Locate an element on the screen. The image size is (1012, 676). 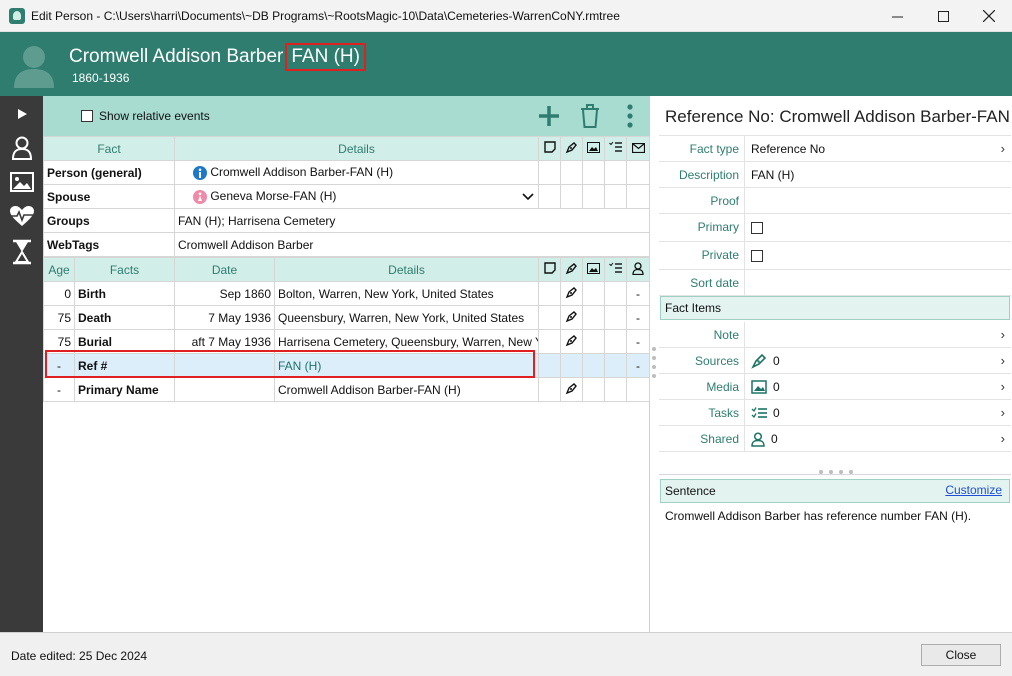
more-options-button is located at coordinates (630, 116).